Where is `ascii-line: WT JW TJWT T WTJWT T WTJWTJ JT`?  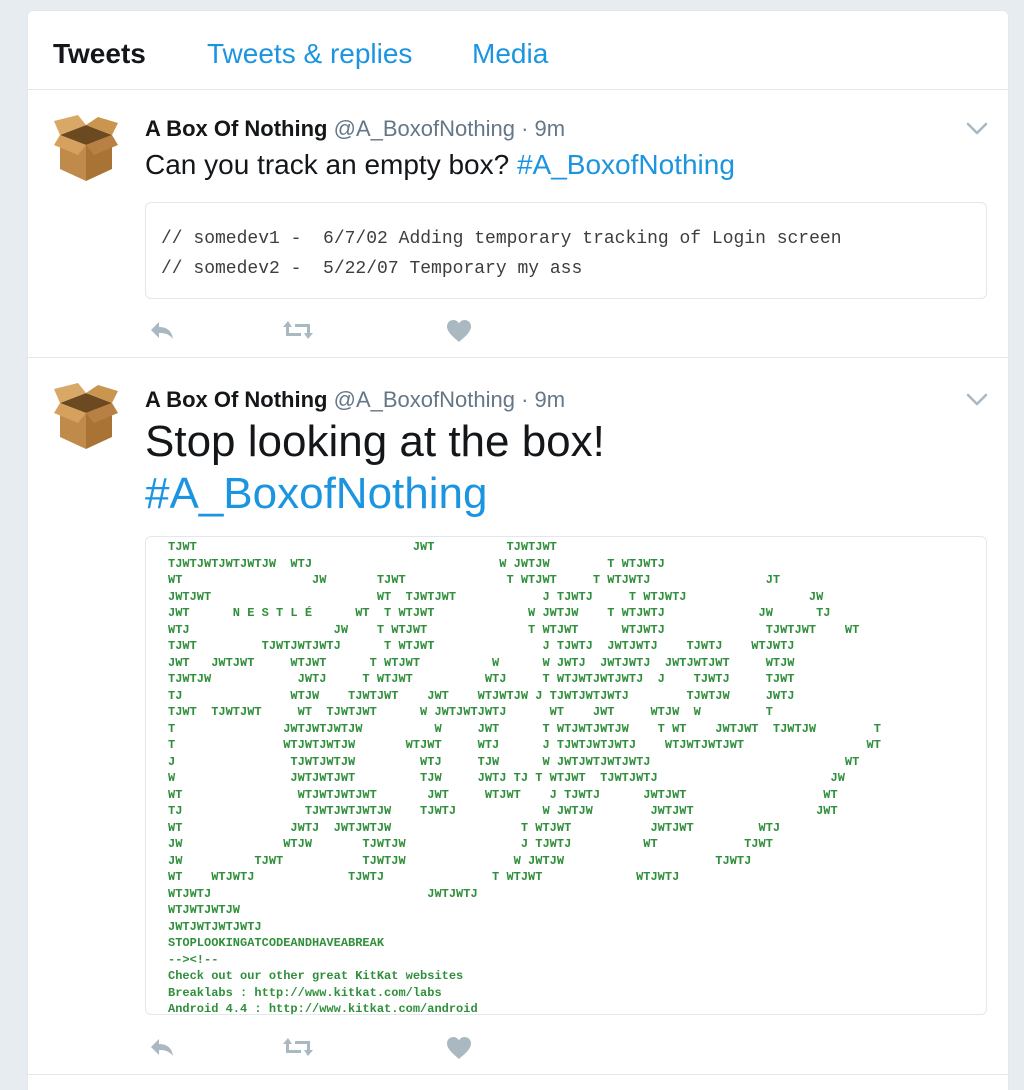
ascii-line: WT JW TJWT T WTJWT T WTJWTJ JT is located at coordinates (474, 580).